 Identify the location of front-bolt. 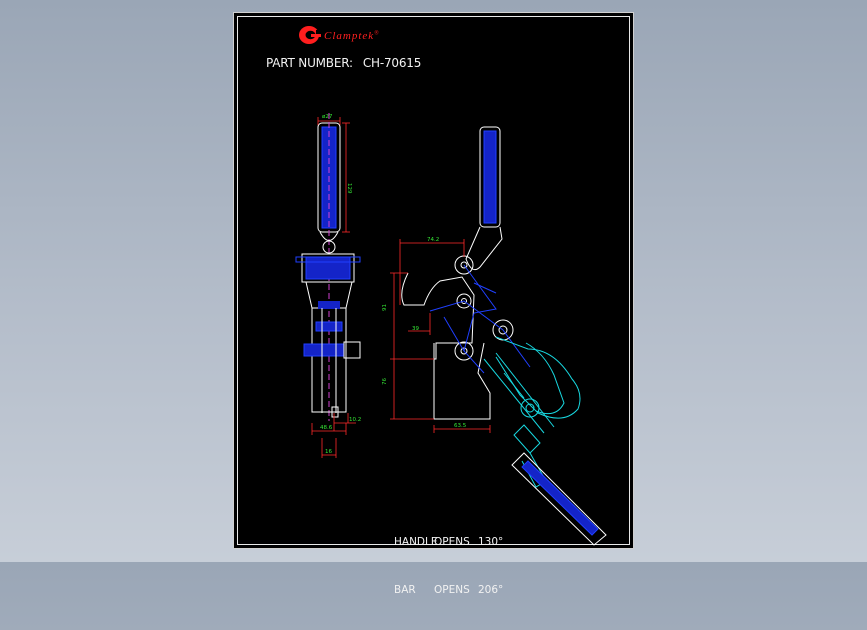
(324, 350).